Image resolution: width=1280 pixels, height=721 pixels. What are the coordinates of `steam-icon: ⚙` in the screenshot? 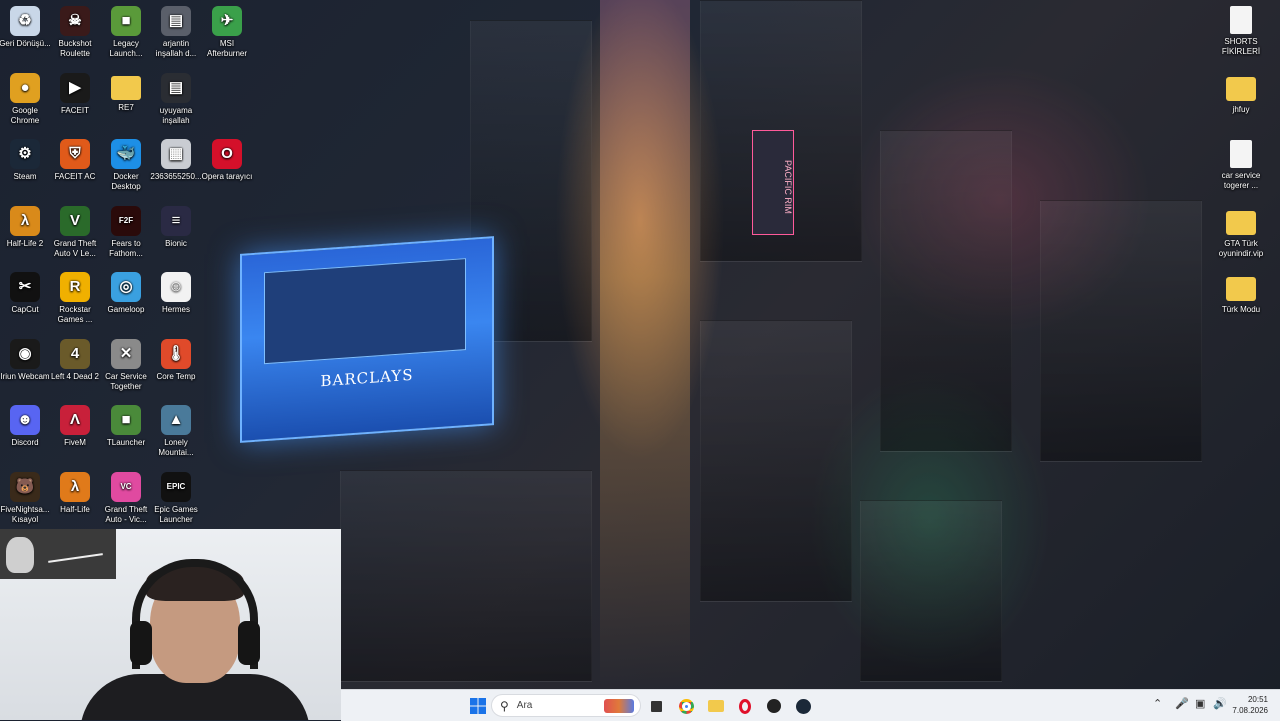 It's located at (25, 154).